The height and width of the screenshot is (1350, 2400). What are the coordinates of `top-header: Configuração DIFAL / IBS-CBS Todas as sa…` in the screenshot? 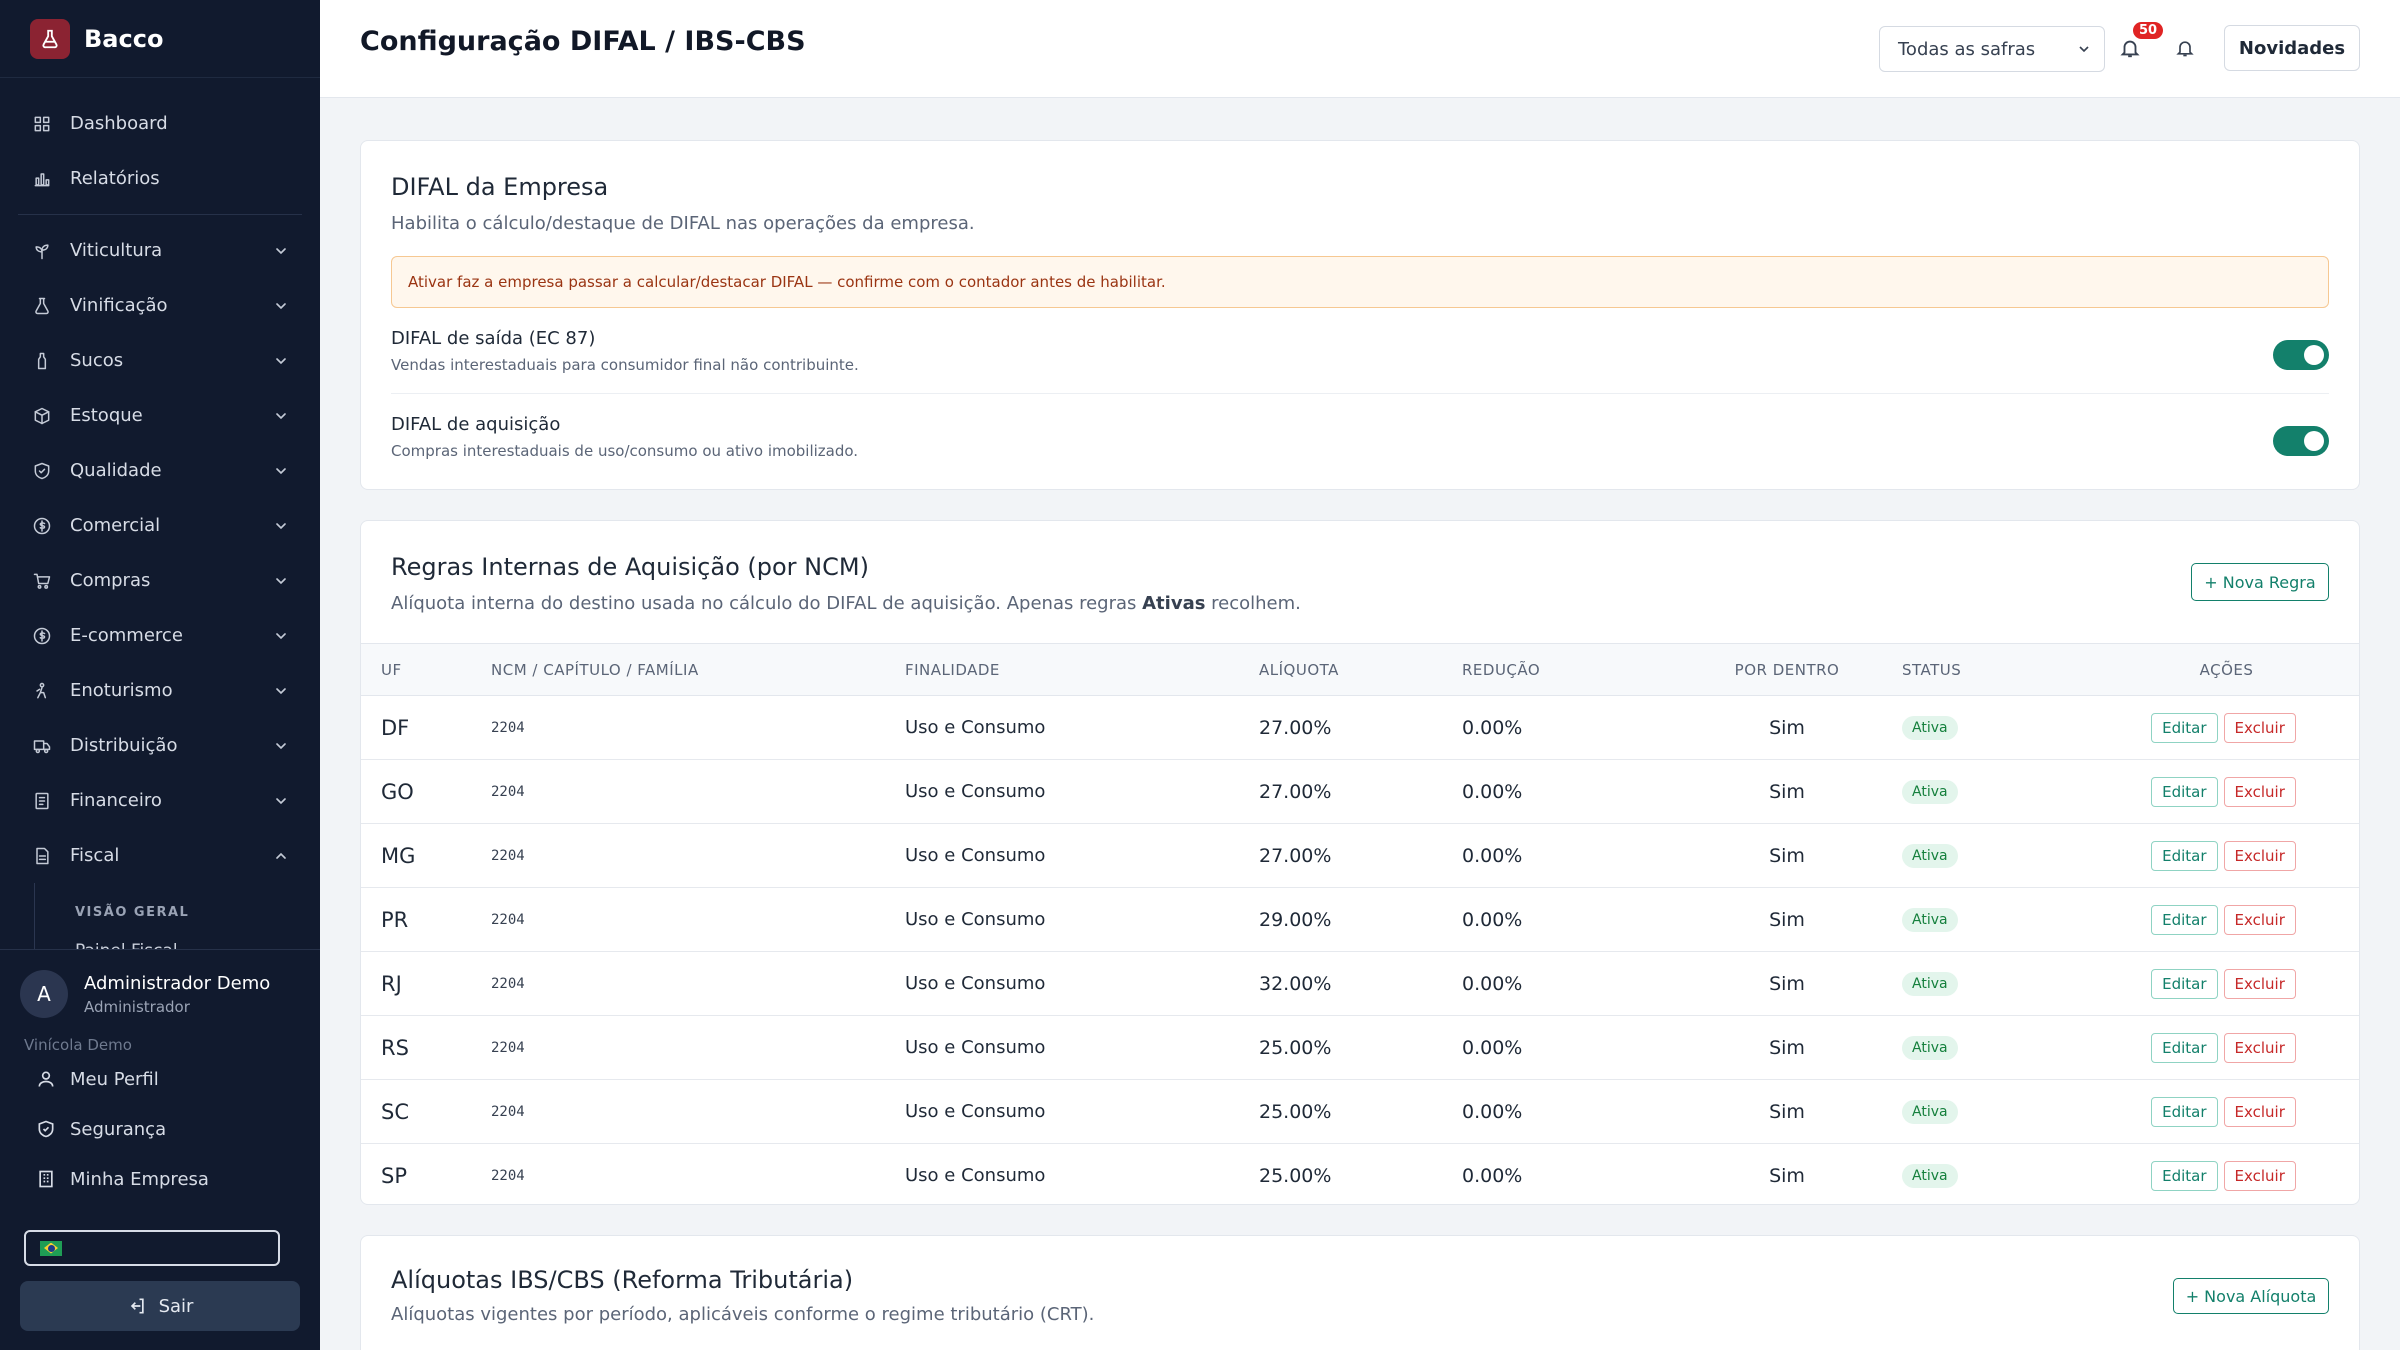 It's located at (1360, 49).